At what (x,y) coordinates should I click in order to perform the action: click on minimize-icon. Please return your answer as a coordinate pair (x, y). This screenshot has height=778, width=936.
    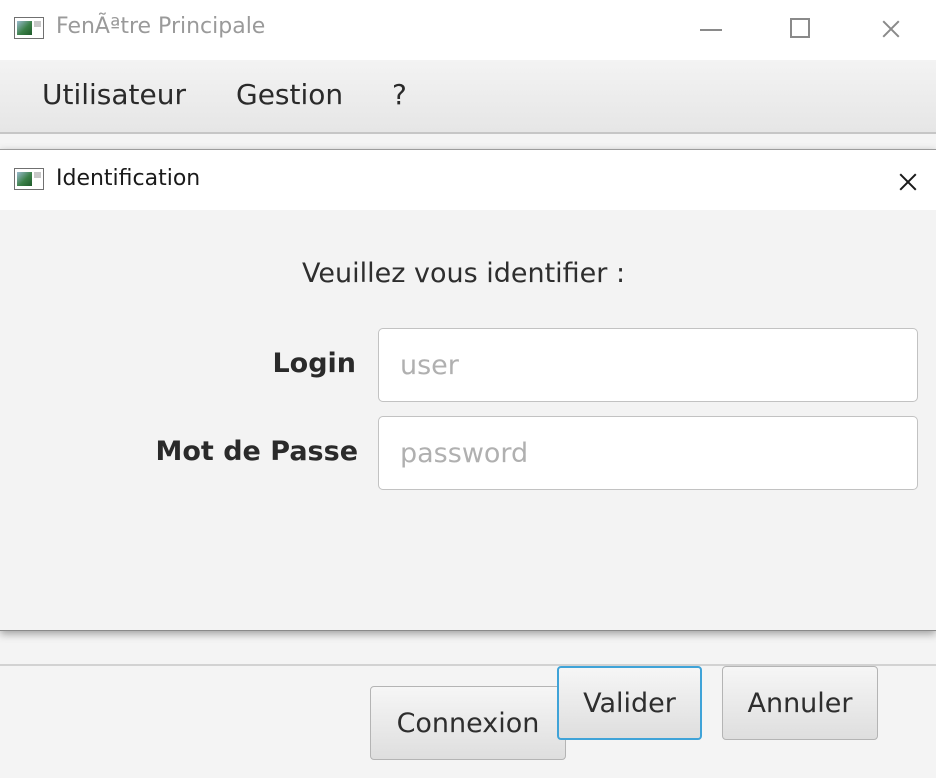
    Looking at the image, I should click on (711, 30).